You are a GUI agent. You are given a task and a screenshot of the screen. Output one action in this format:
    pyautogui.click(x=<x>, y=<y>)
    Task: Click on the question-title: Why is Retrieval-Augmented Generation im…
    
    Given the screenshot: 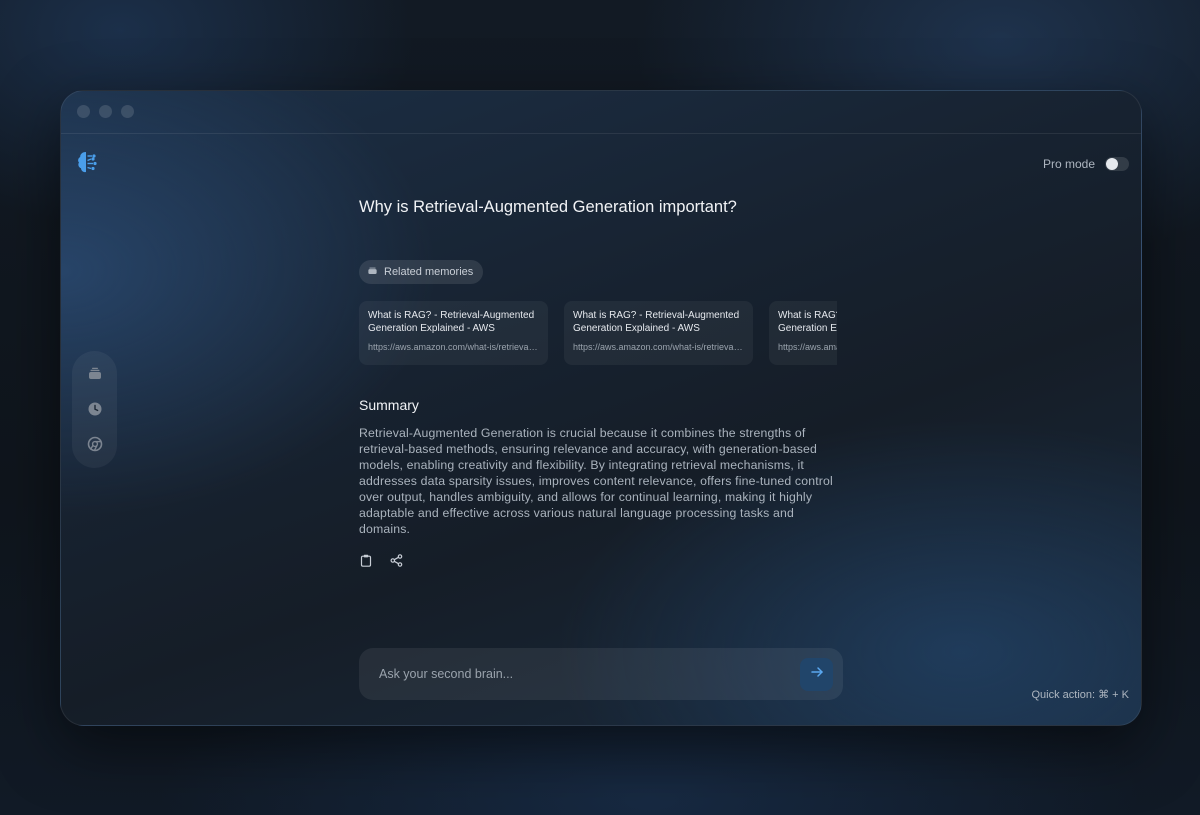 What is the action you would take?
    pyautogui.click(x=548, y=207)
    